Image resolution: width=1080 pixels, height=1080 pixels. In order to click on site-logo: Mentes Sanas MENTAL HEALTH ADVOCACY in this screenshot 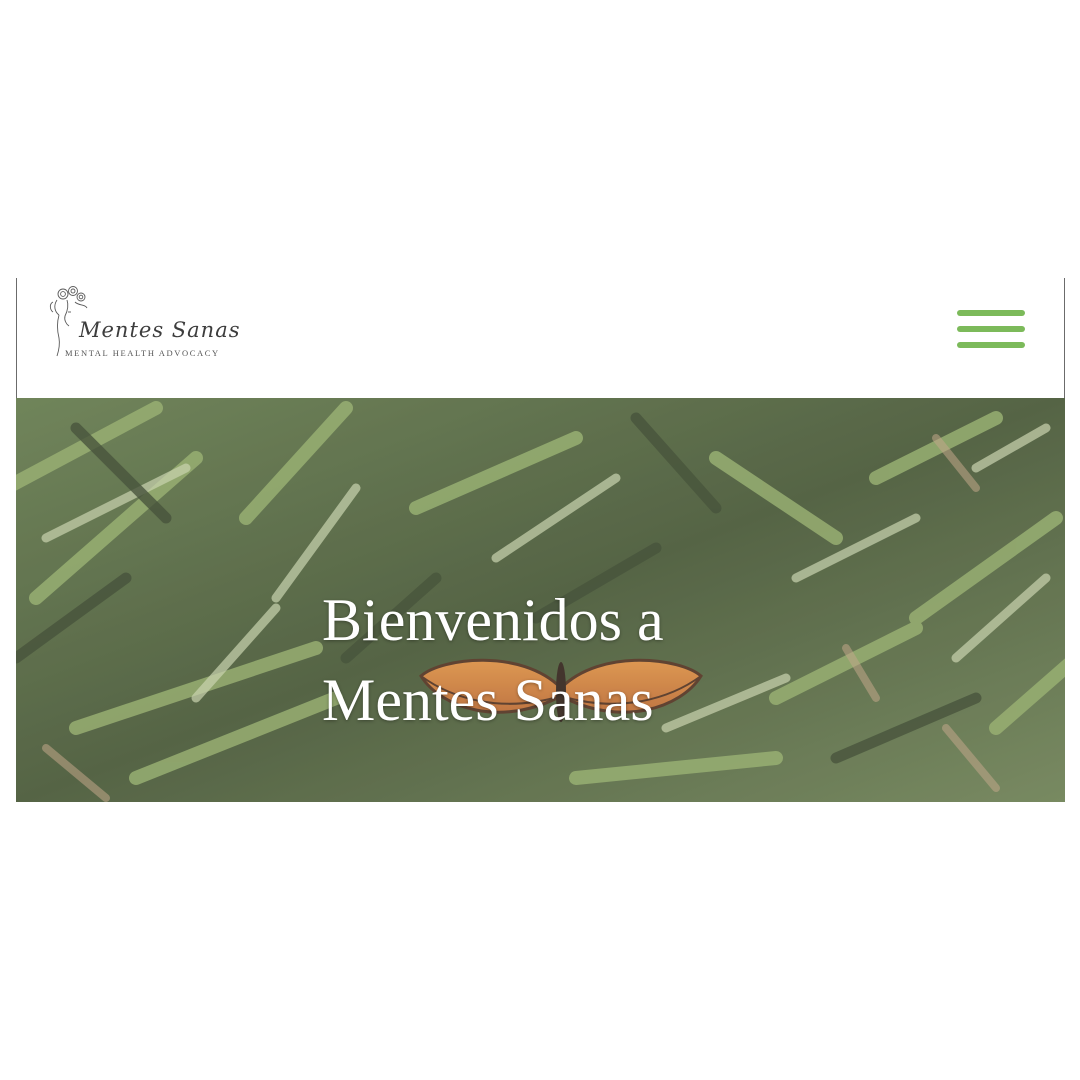, I will do `click(142, 324)`.